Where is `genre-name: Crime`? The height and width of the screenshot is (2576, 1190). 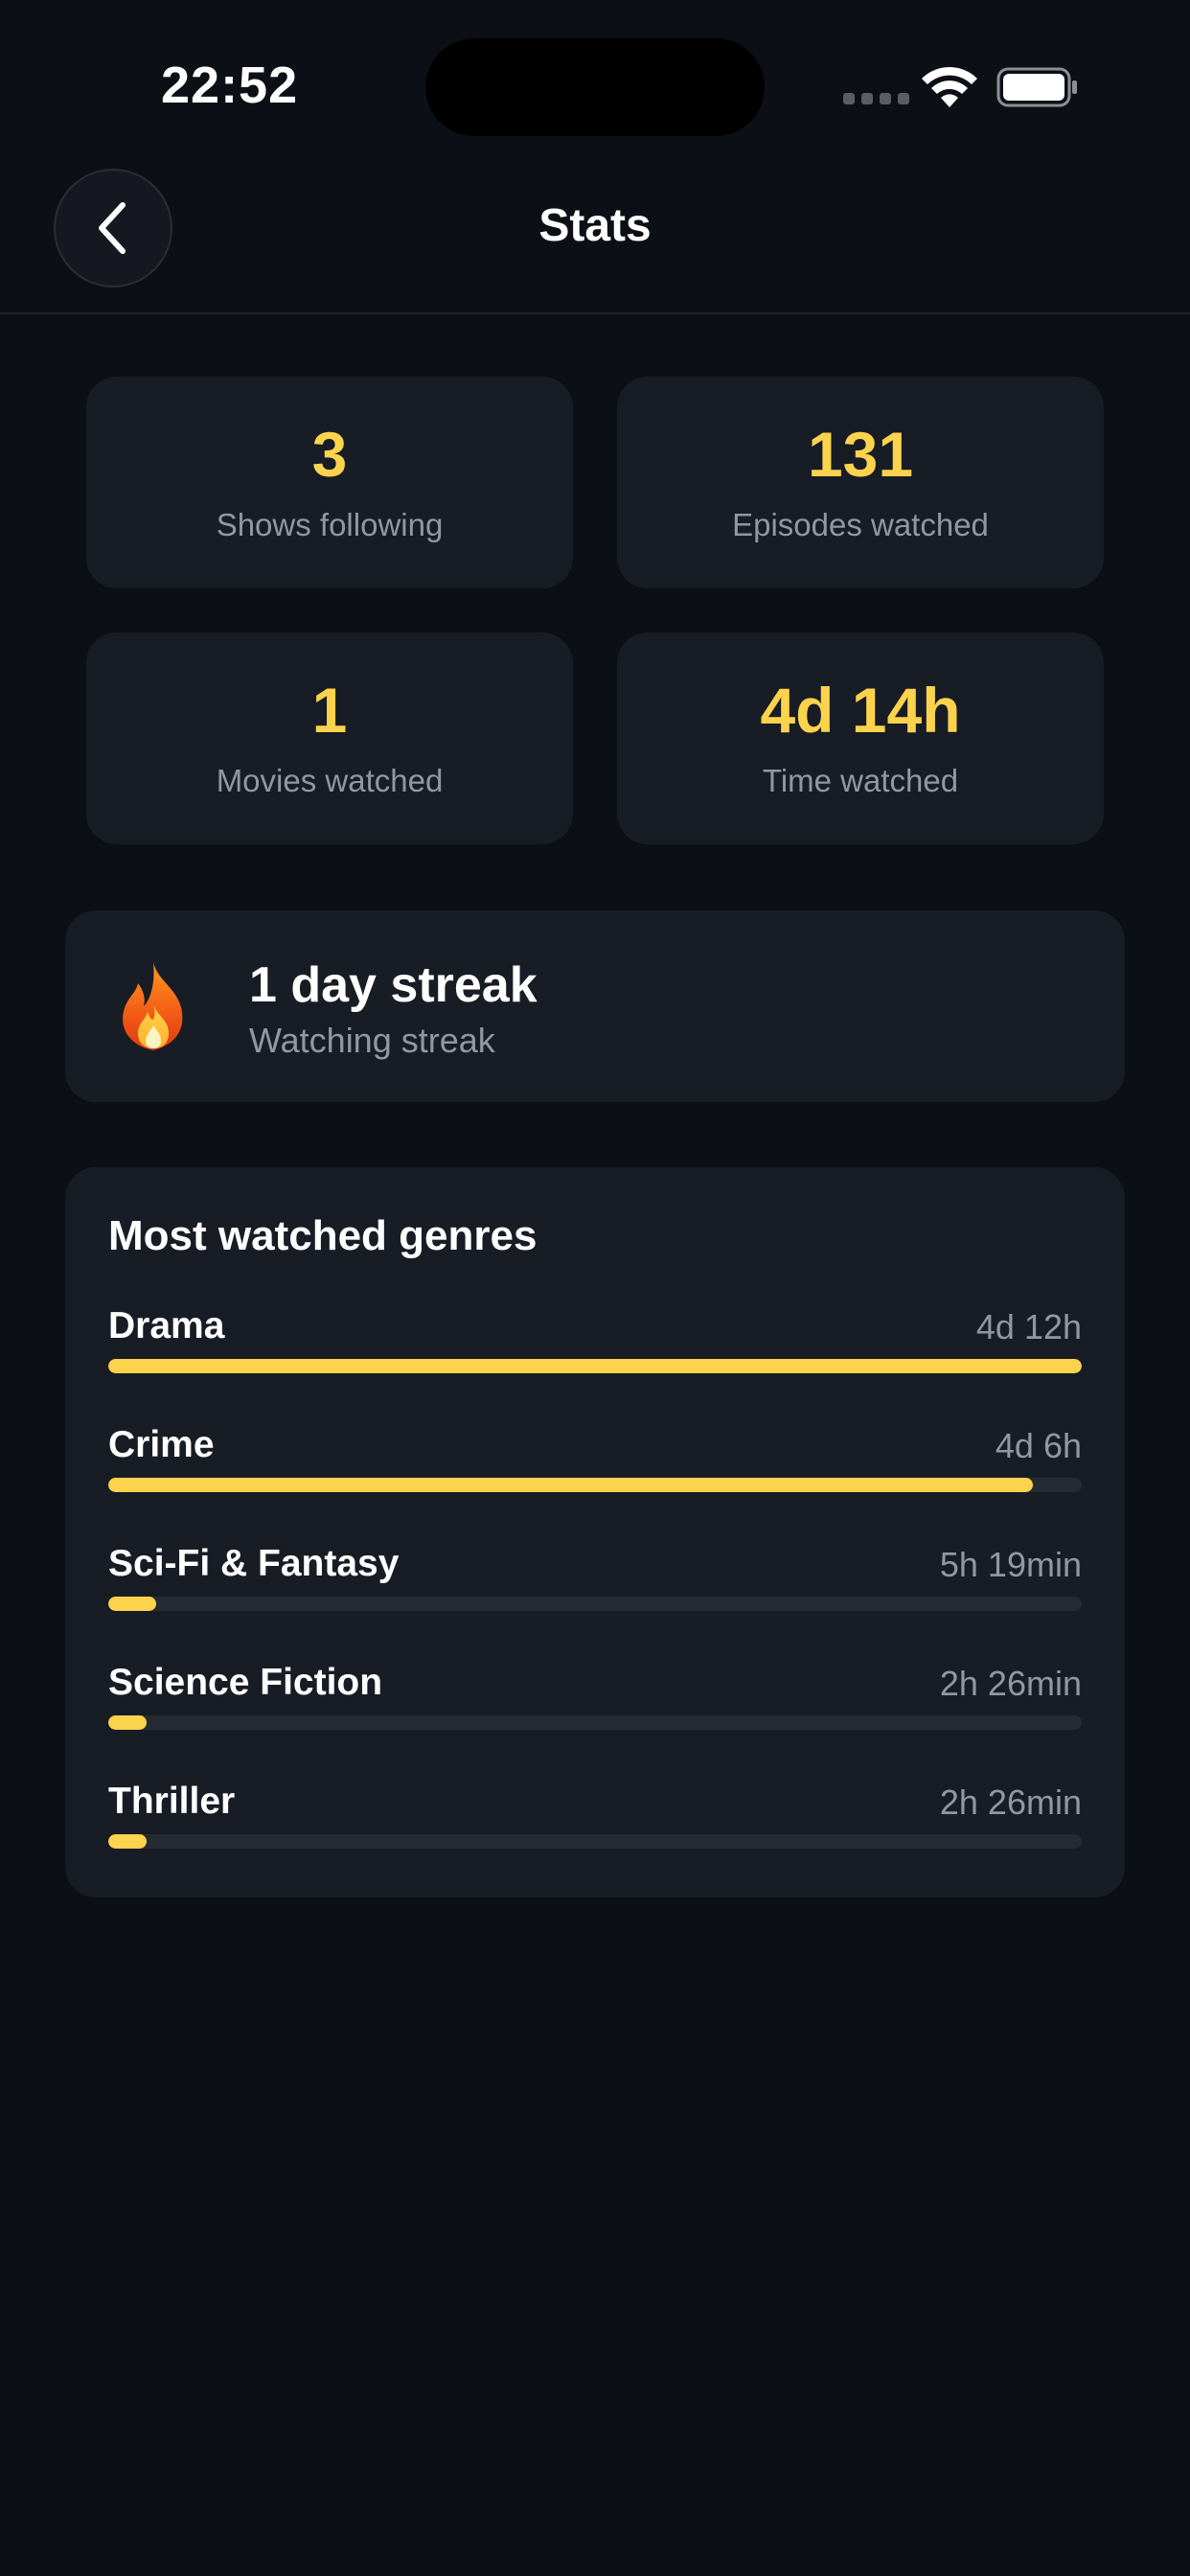
genre-name: Crime is located at coordinates (162, 1444).